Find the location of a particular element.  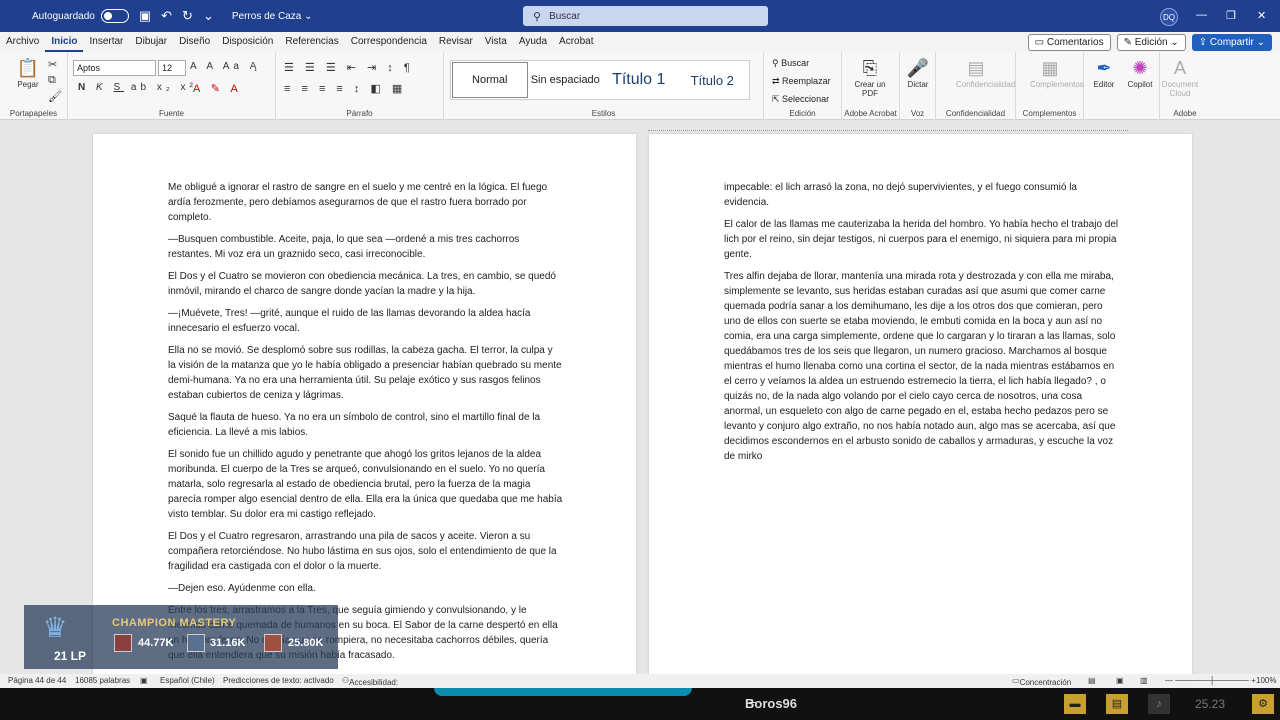

styles-gallery: Normal Sin espaciado Título 1 Título 2 is located at coordinates (600, 80).